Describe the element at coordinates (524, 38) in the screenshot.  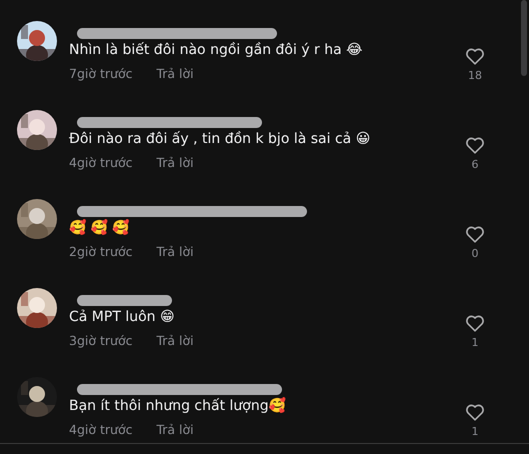
I see `scrollbar-thumb` at that location.